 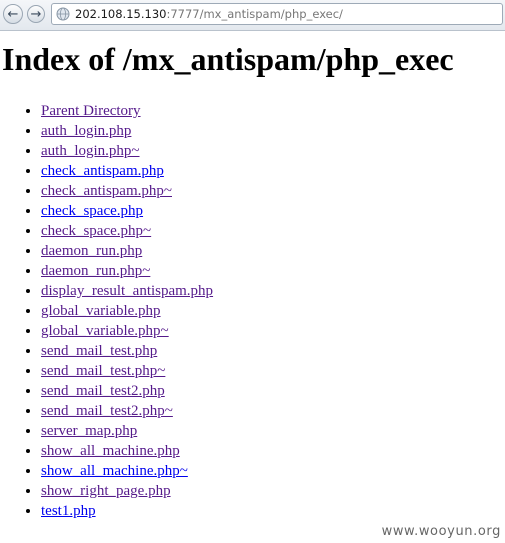 I want to click on file-list-item: daemon_run.php, so click(x=127, y=251).